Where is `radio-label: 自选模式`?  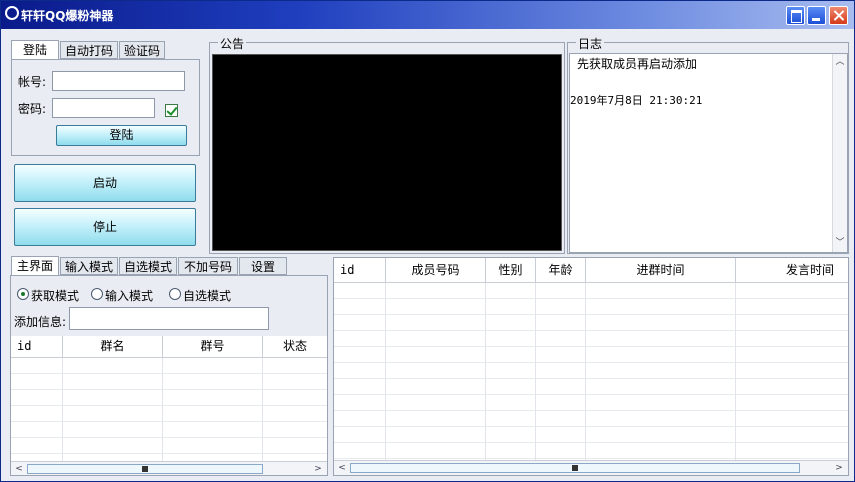 radio-label: 自选模式 is located at coordinates (207, 296).